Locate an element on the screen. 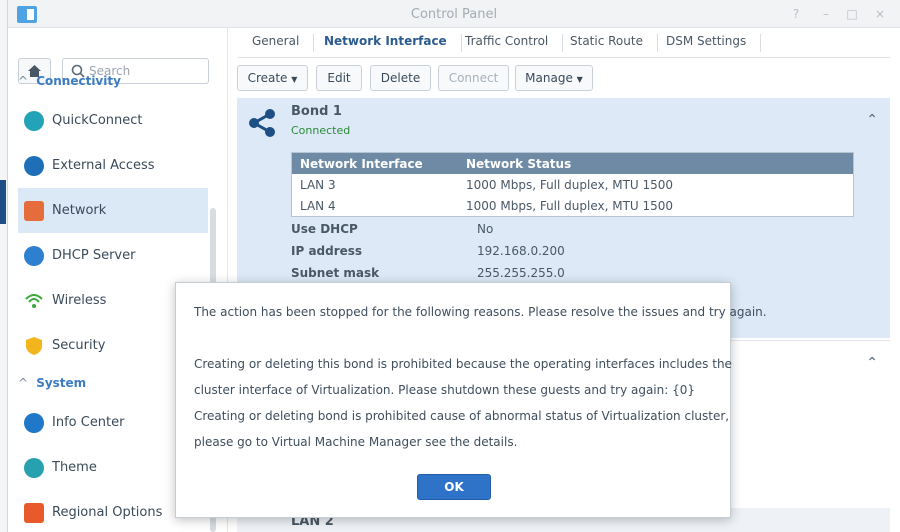  desktop-edge is located at coordinates (4, 266).